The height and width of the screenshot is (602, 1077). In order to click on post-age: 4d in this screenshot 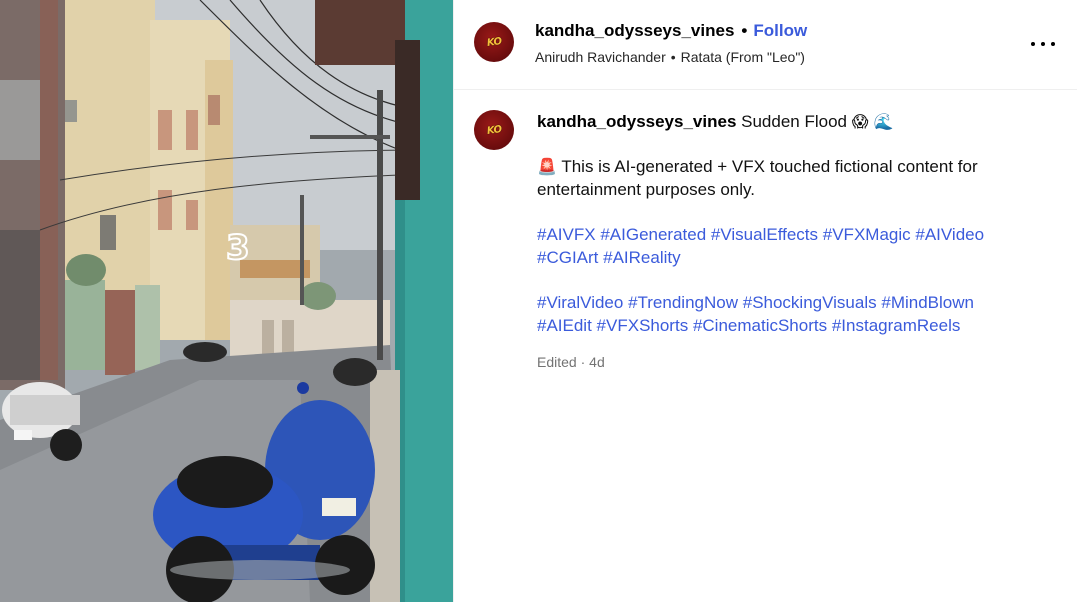, I will do `click(597, 362)`.